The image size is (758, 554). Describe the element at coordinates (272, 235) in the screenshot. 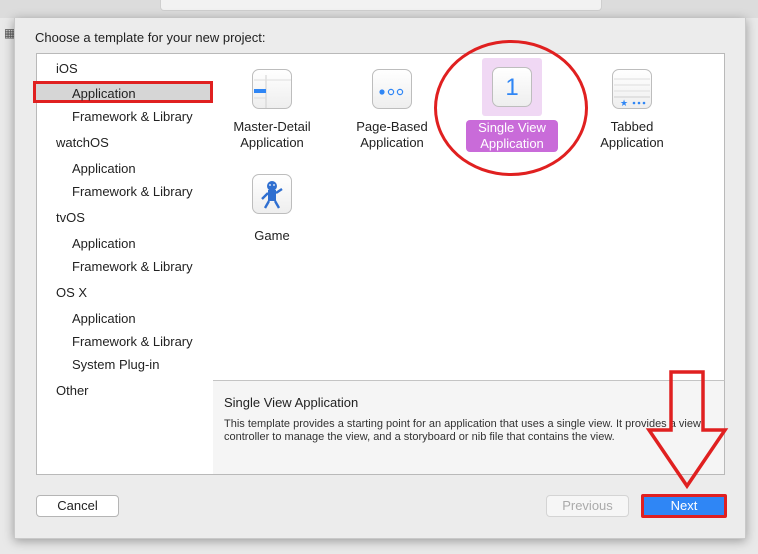

I see `template-label: Game` at that location.